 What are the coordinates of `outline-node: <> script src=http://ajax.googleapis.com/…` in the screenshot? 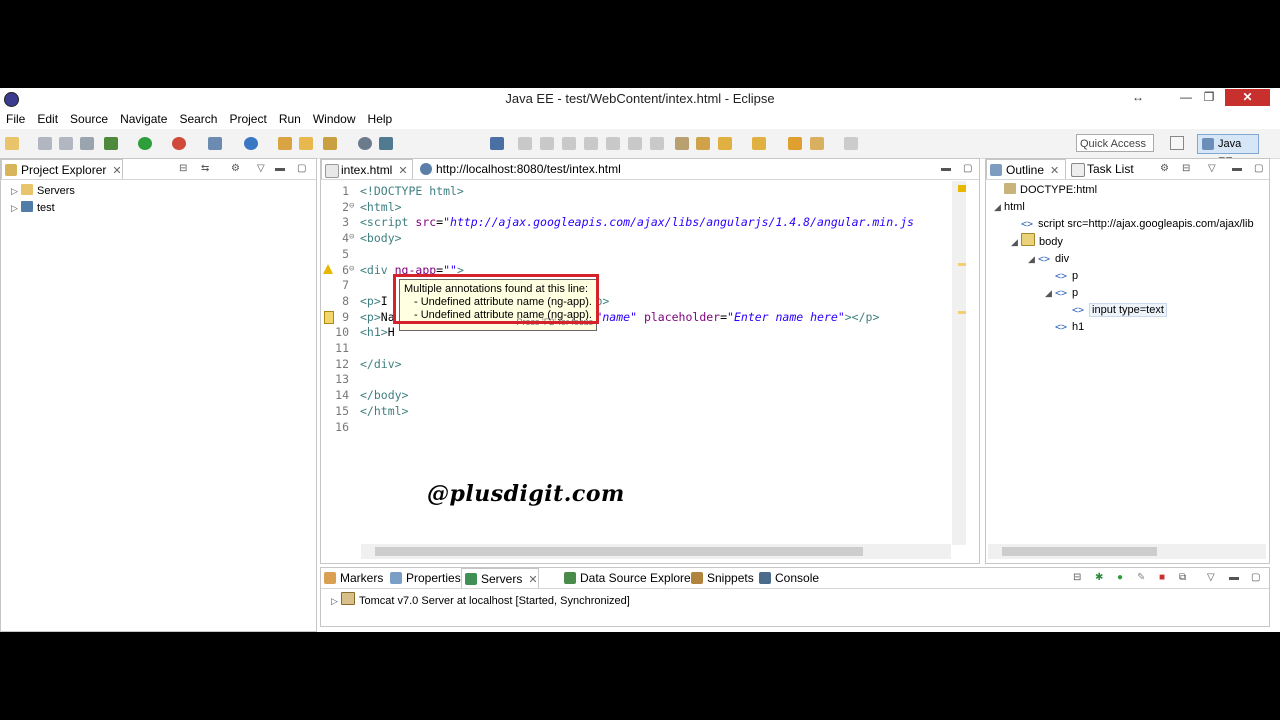 It's located at (1131, 224).